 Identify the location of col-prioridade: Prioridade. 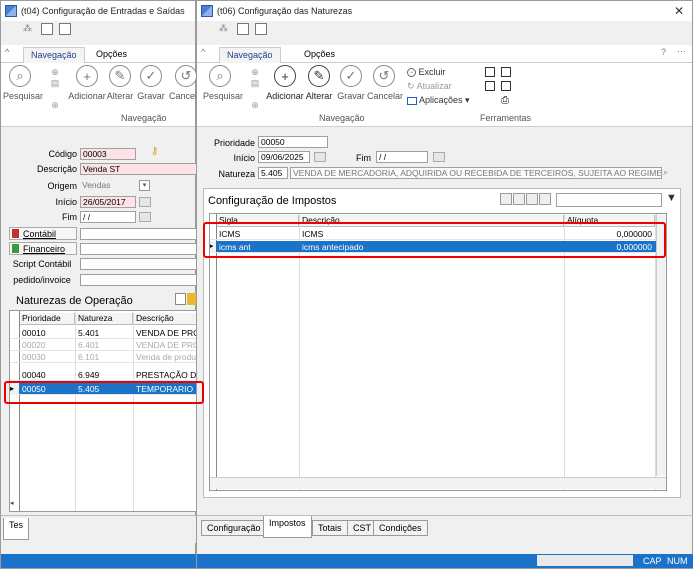
(47, 319).